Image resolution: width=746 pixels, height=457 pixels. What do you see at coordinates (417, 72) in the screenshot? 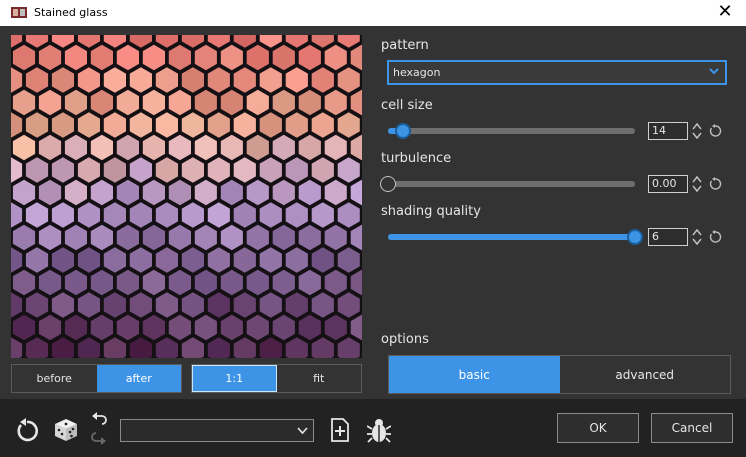
I see `pattern-value: hexagon` at bounding box center [417, 72].